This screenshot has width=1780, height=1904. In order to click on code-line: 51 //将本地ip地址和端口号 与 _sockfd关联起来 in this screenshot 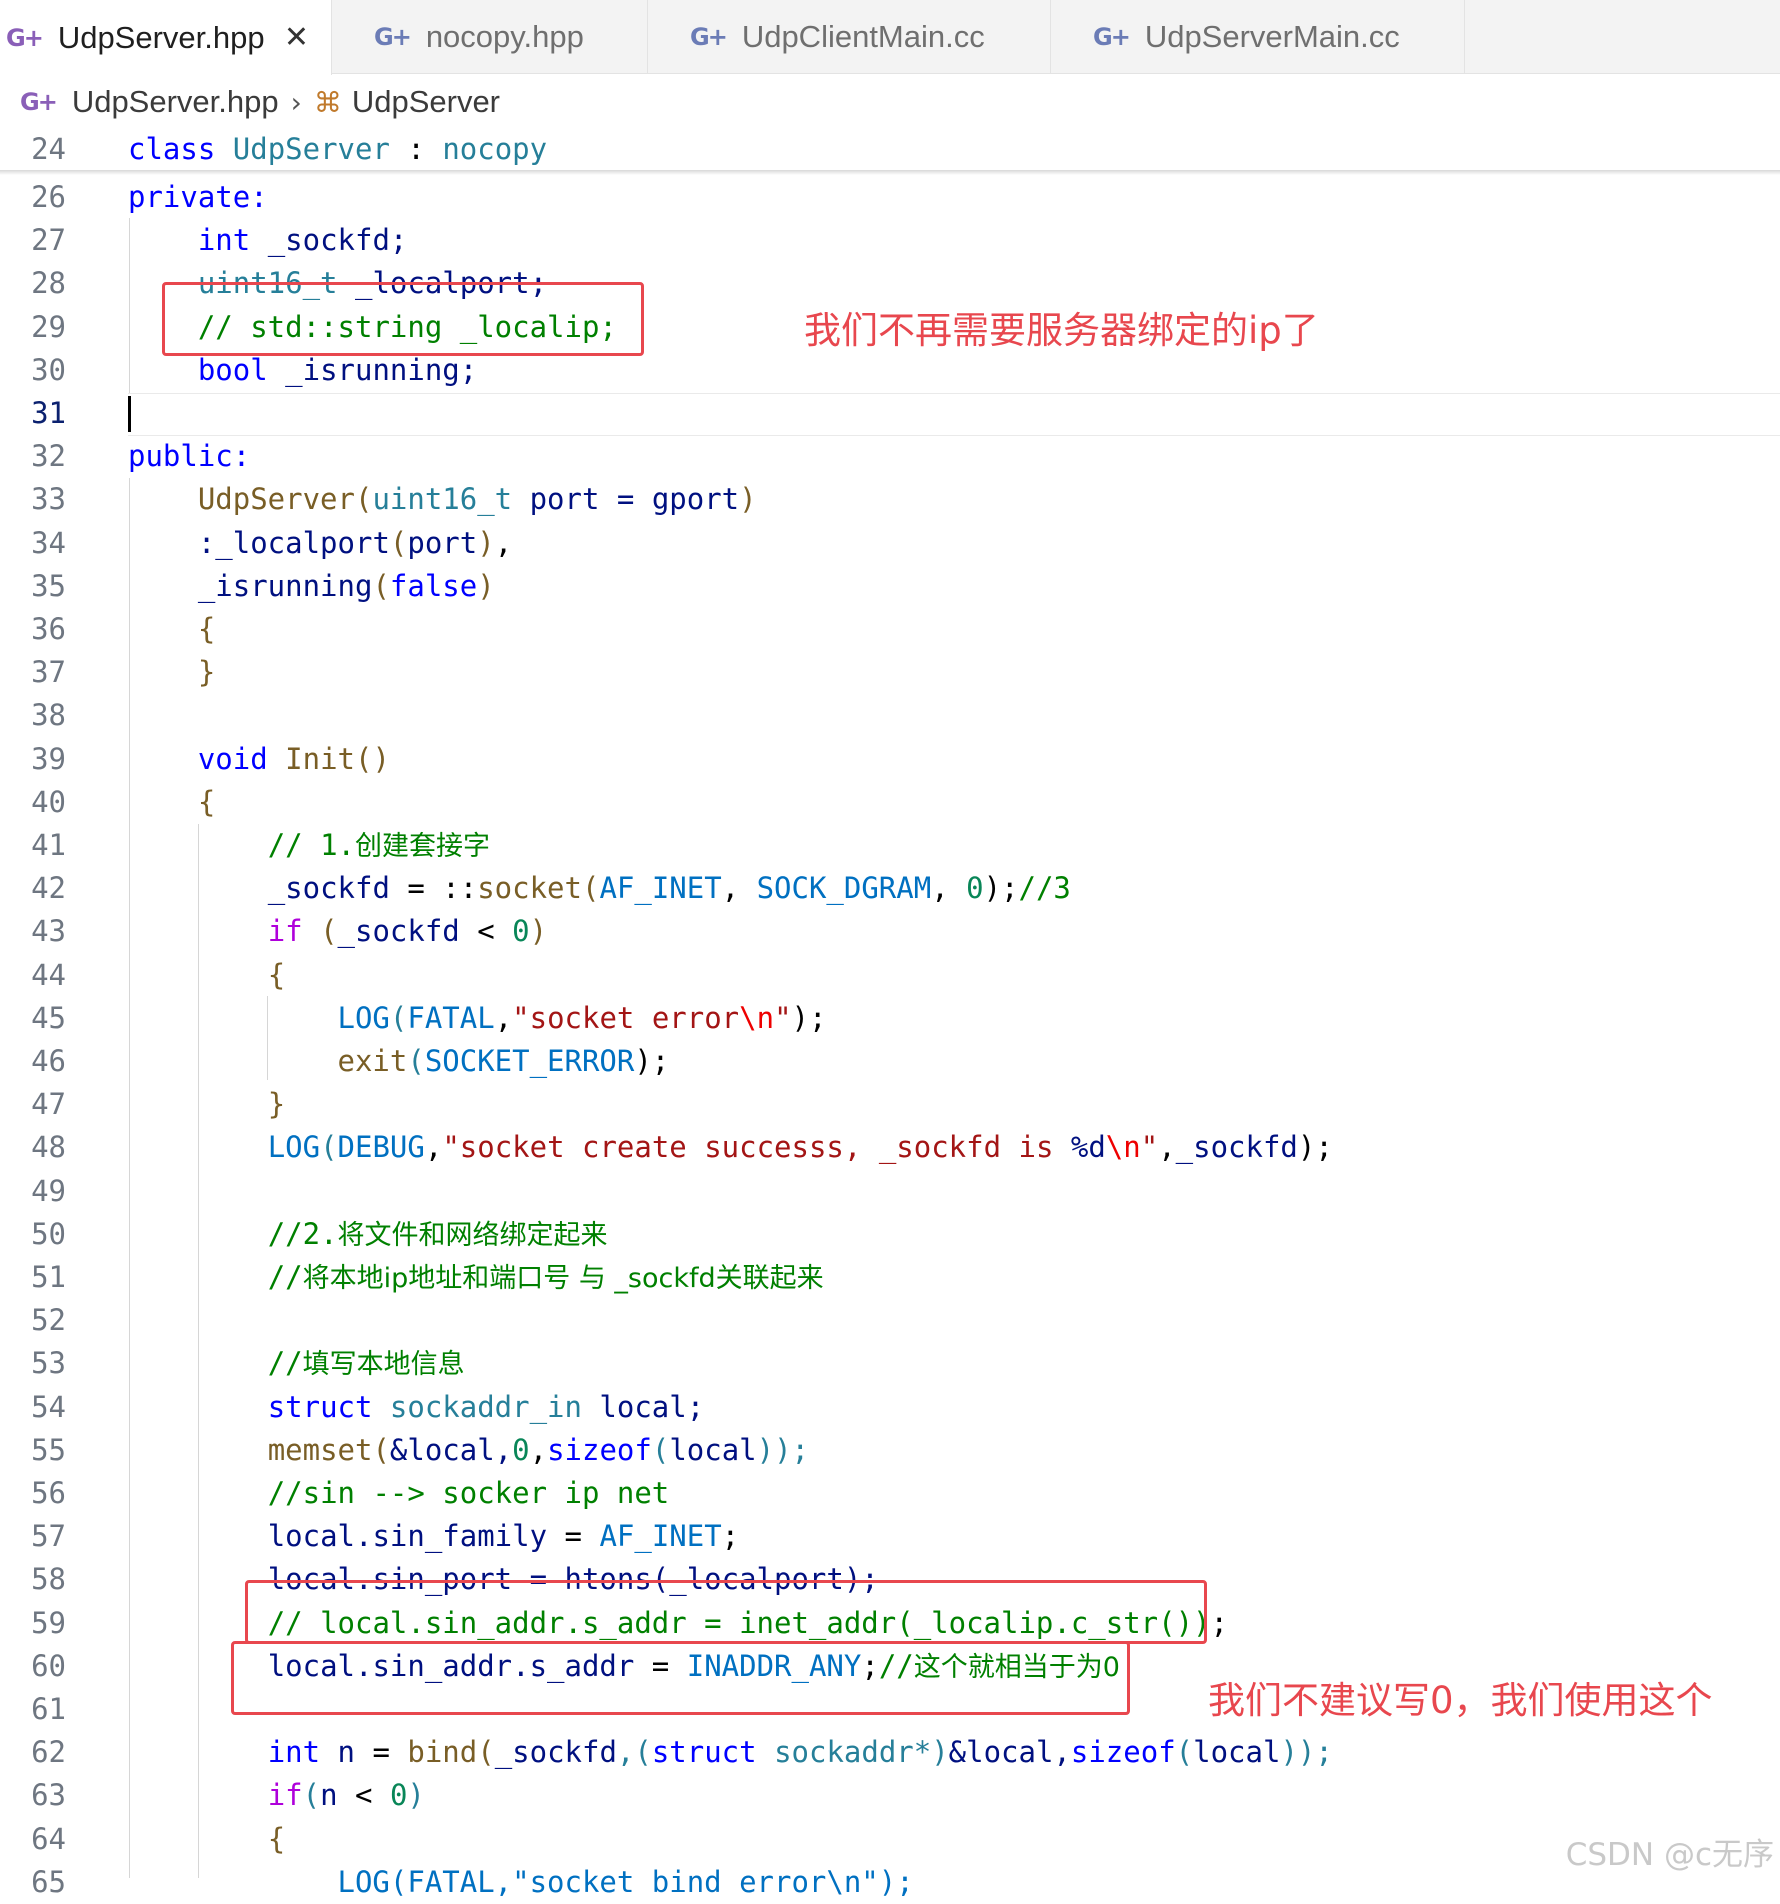, I will do `click(427, 1277)`.